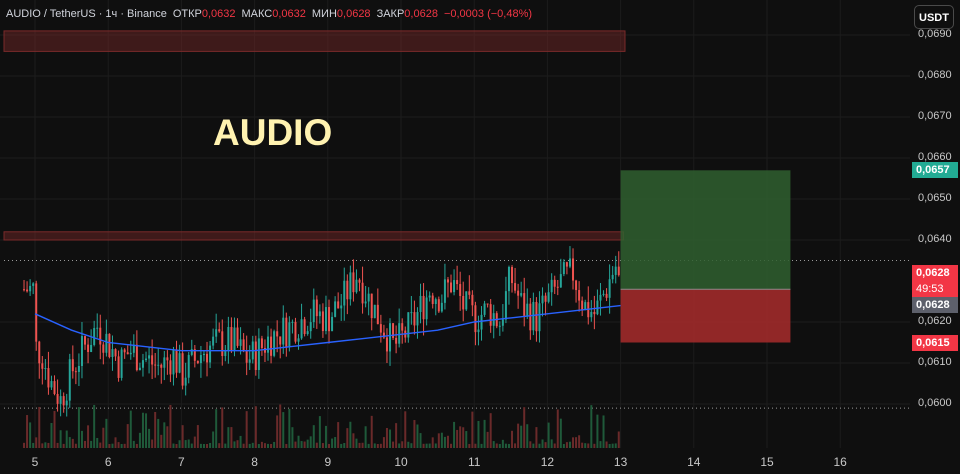 Image resolution: width=960 pixels, height=474 pixels. Describe the element at coordinates (273, 132) in the screenshot. I see `chart-watermark: AUDIO` at that location.